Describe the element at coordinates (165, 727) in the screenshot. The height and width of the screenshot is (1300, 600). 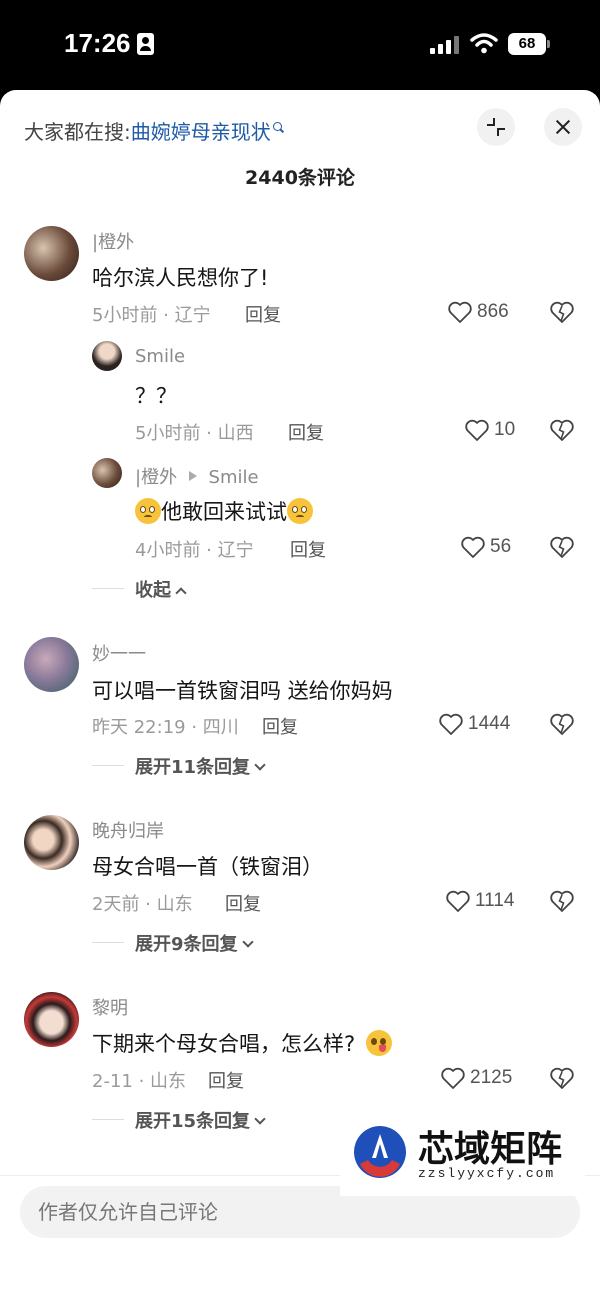
I see `comment-meta: 昨天 22:19 · 四川` at that location.